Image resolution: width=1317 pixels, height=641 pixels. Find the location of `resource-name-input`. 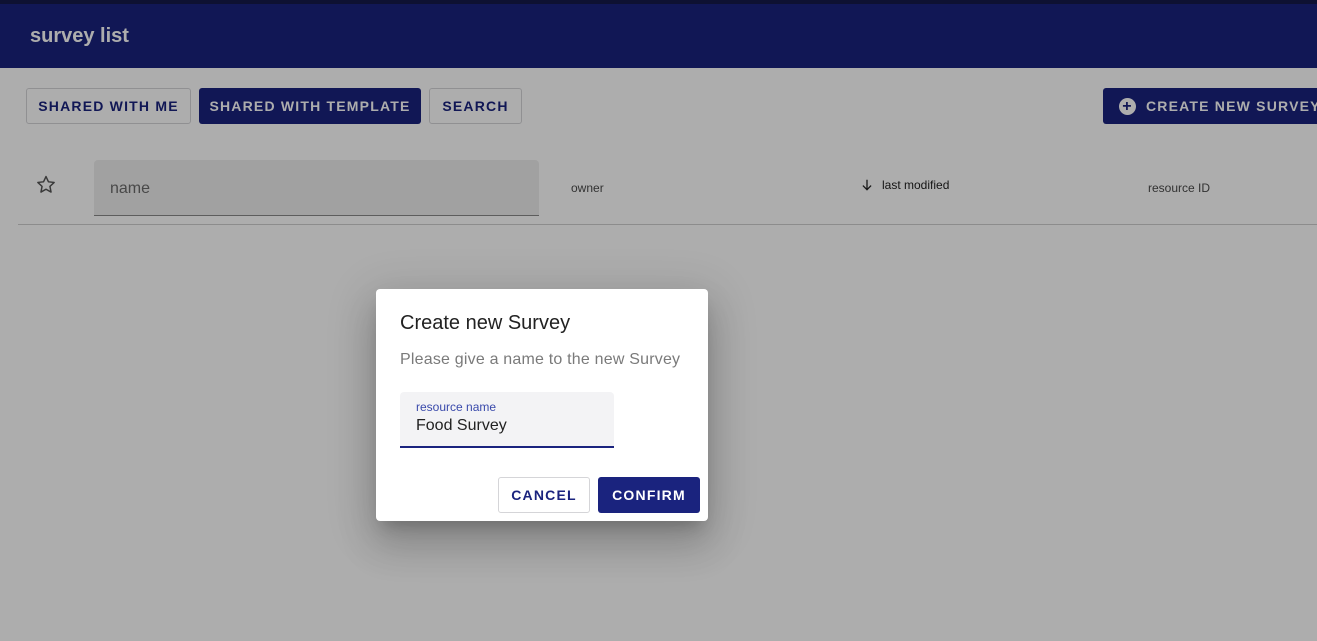

resource-name-input is located at coordinates (511, 426).